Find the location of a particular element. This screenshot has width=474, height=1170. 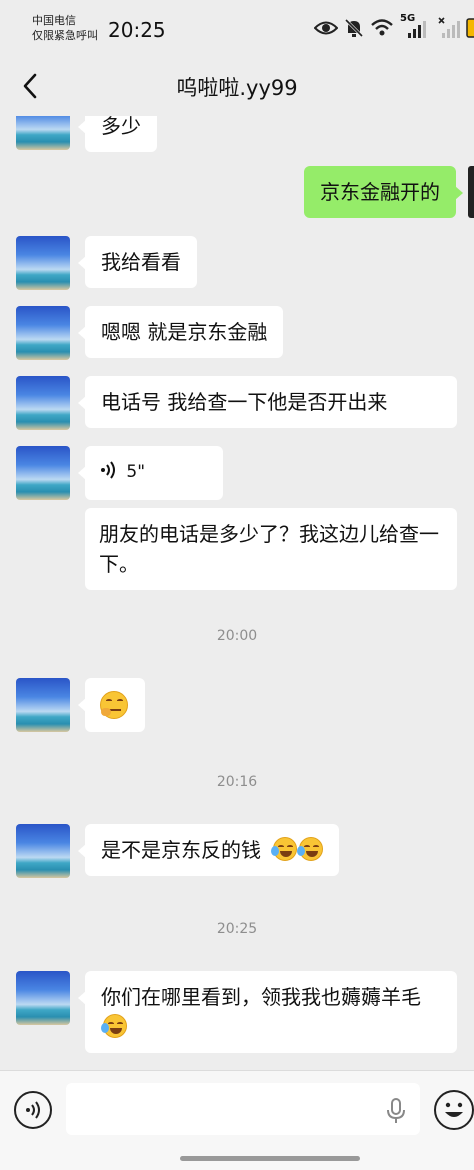

smiley-icon is located at coordinates (454, 1109).